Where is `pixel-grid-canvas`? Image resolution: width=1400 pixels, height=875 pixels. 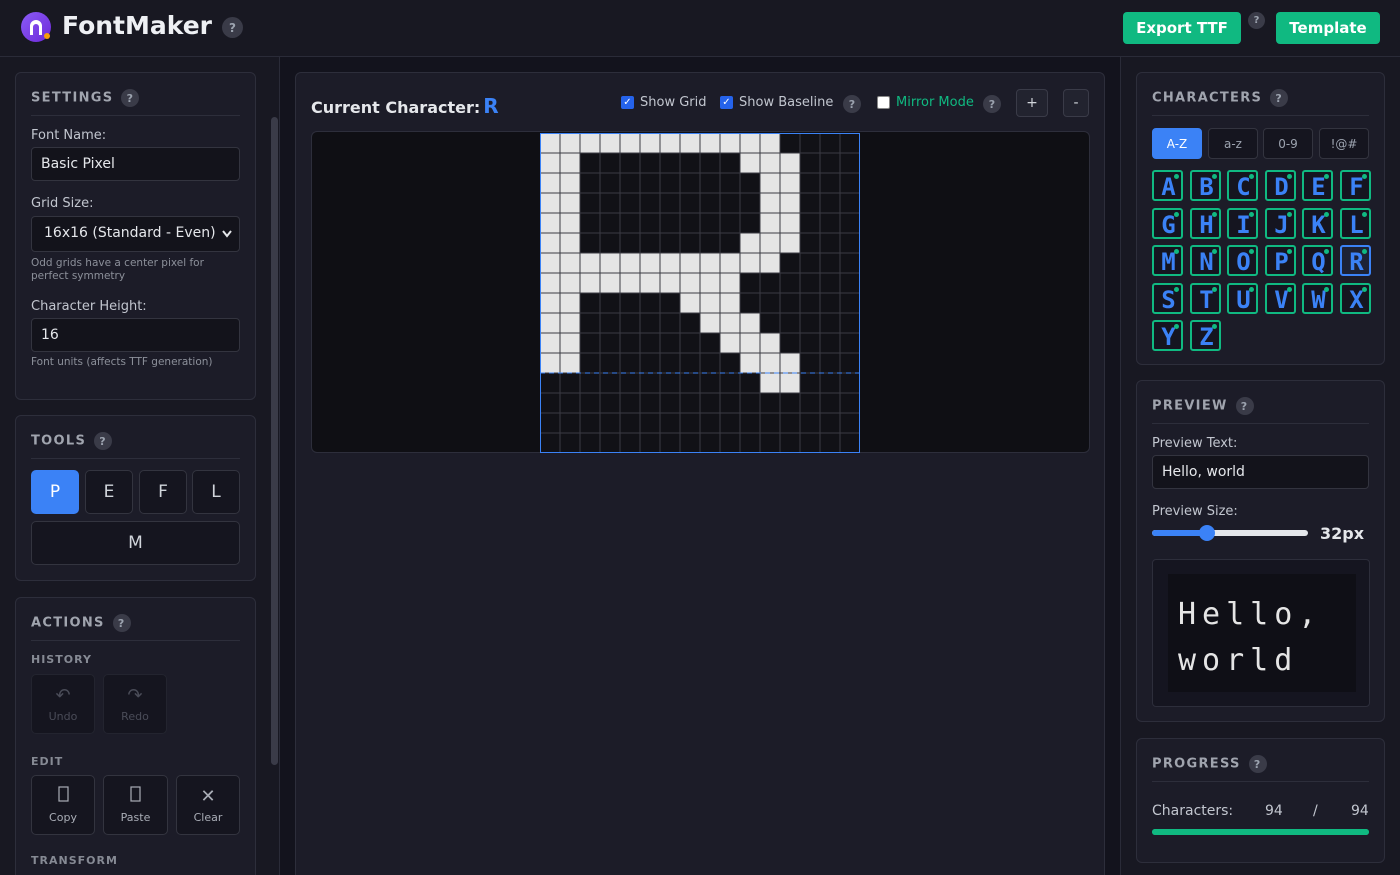 pixel-grid-canvas is located at coordinates (700, 293).